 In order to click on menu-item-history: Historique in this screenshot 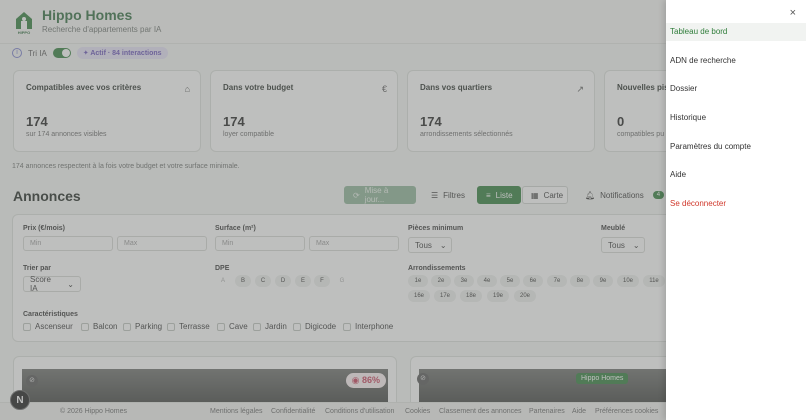, I will do `click(736, 118)`.